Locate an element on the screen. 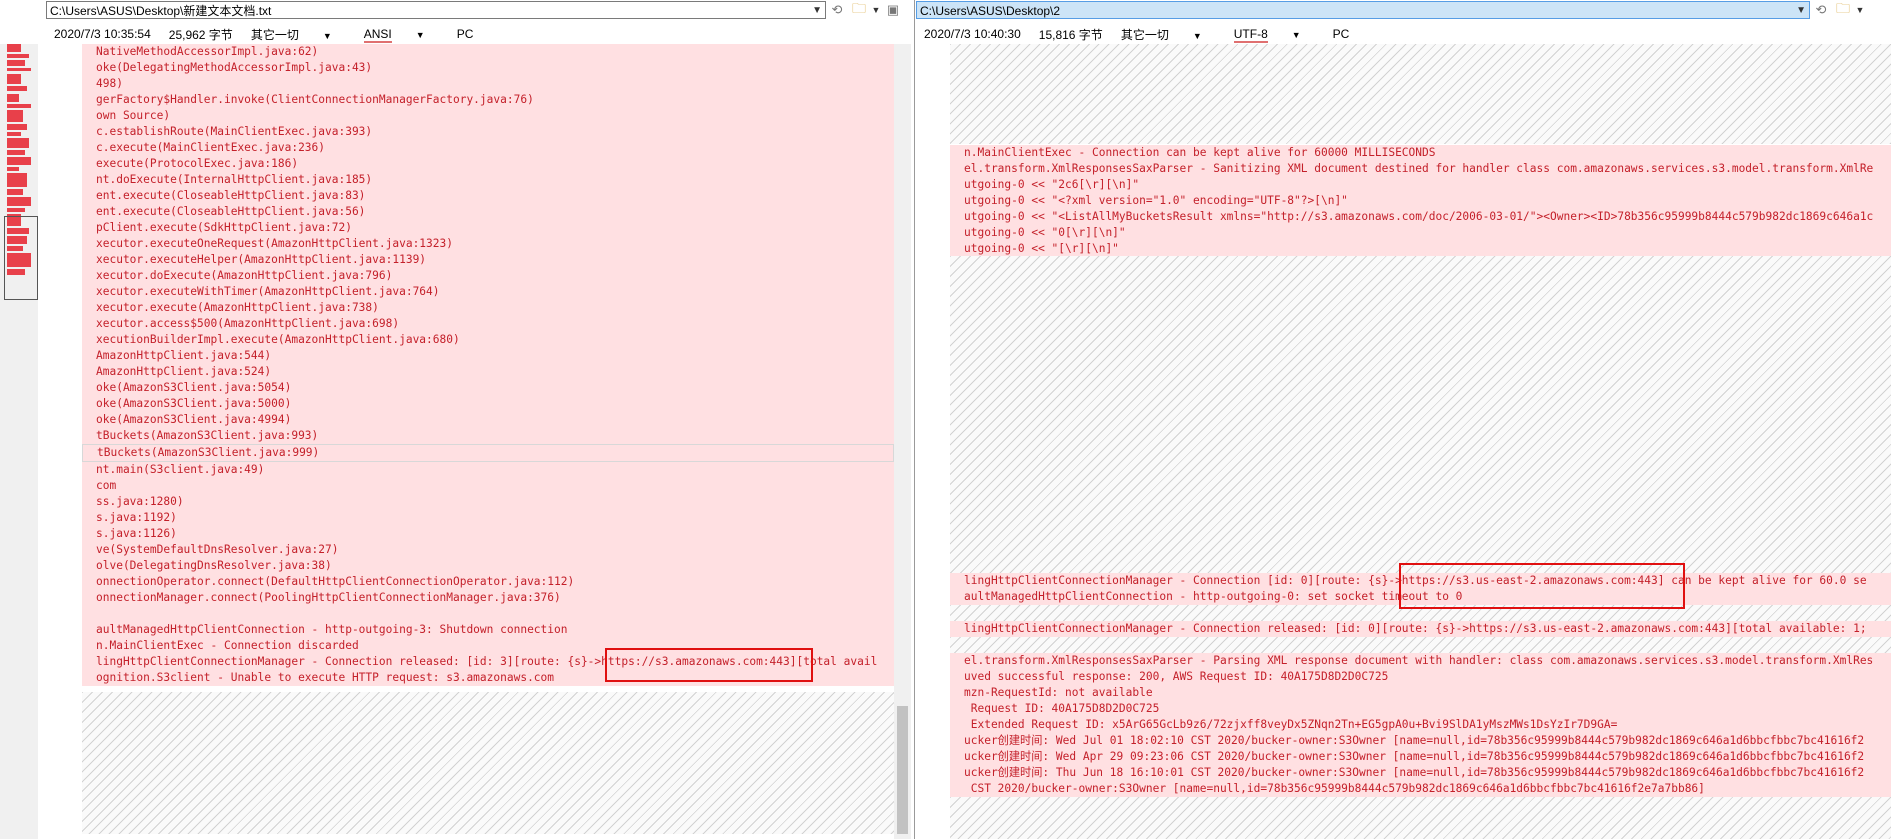 The height and width of the screenshot is (839, 1891). code-line: ve(SystemDefaultDnsResolver.java:27) is located at coordinates (217, 549).